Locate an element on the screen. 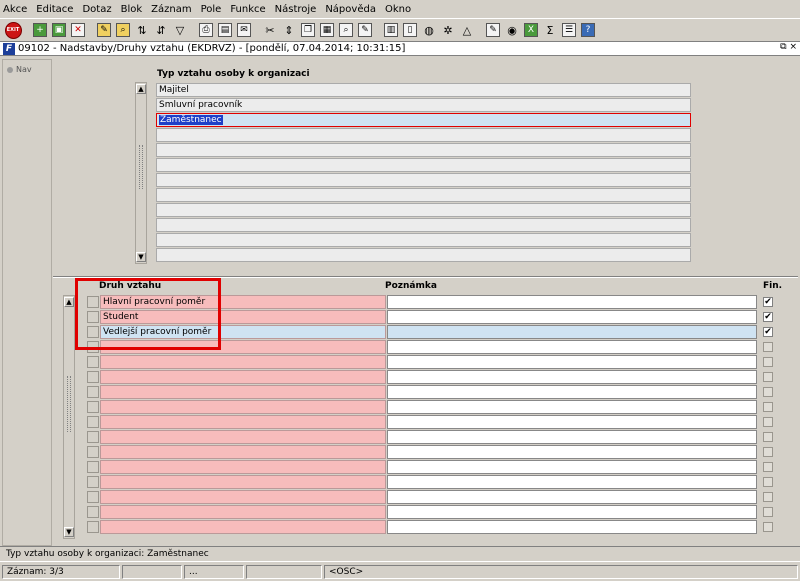 This screenshot has width=800, height=581. save-button: + is located at coordinates (40, 30).